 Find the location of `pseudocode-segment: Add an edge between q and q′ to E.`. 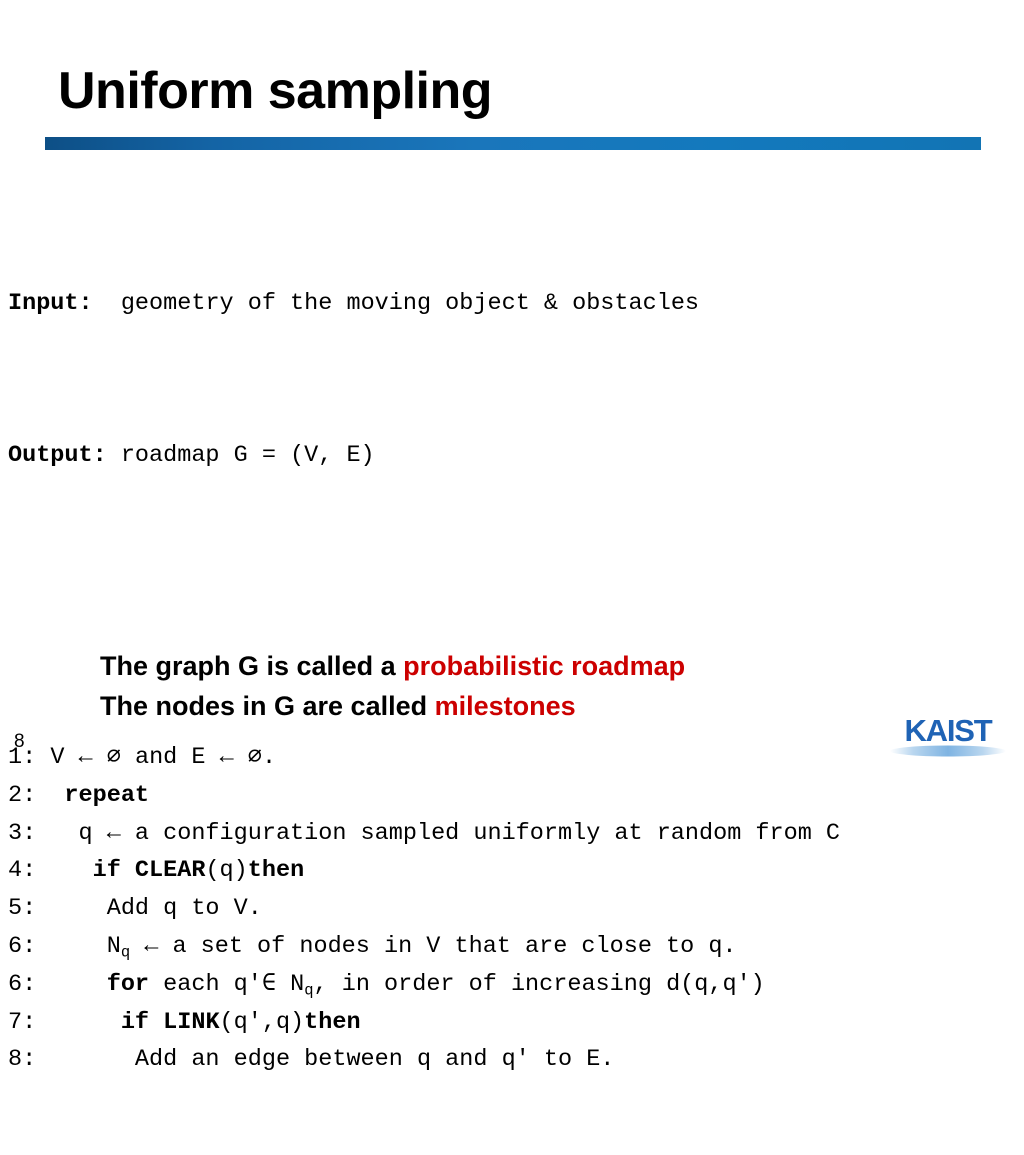

pseudocode-segment: Add an edge between q and q′ to E. is located at coordinates (374, 1060).